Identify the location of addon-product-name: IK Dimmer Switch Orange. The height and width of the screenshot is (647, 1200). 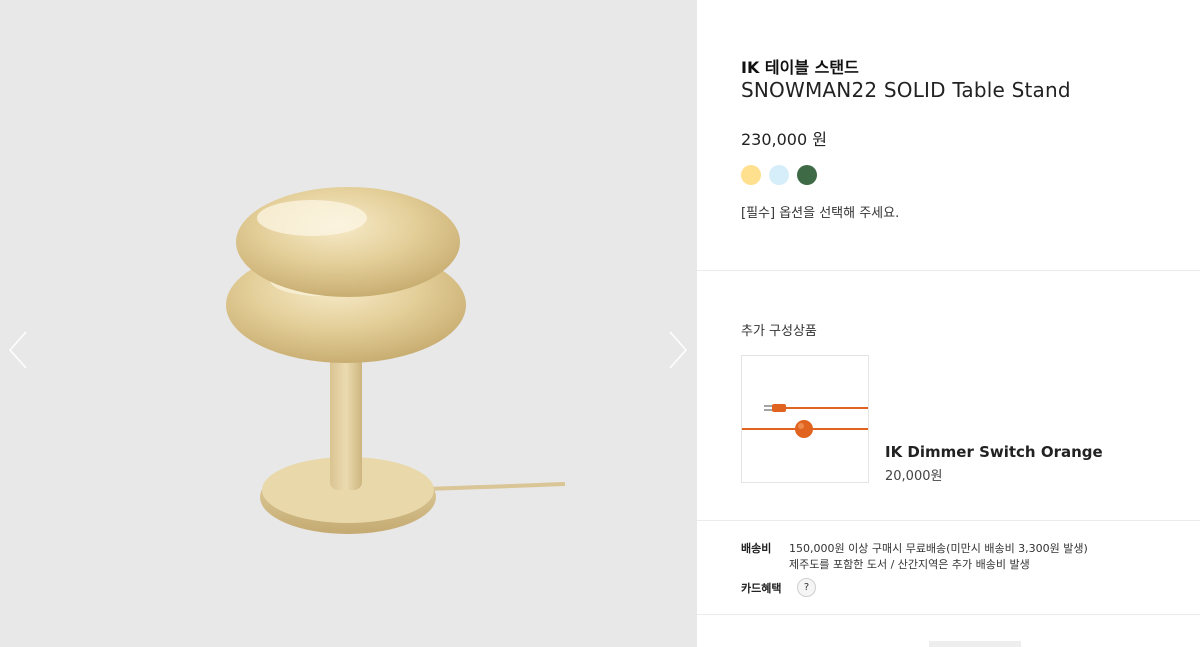
(994, 452).